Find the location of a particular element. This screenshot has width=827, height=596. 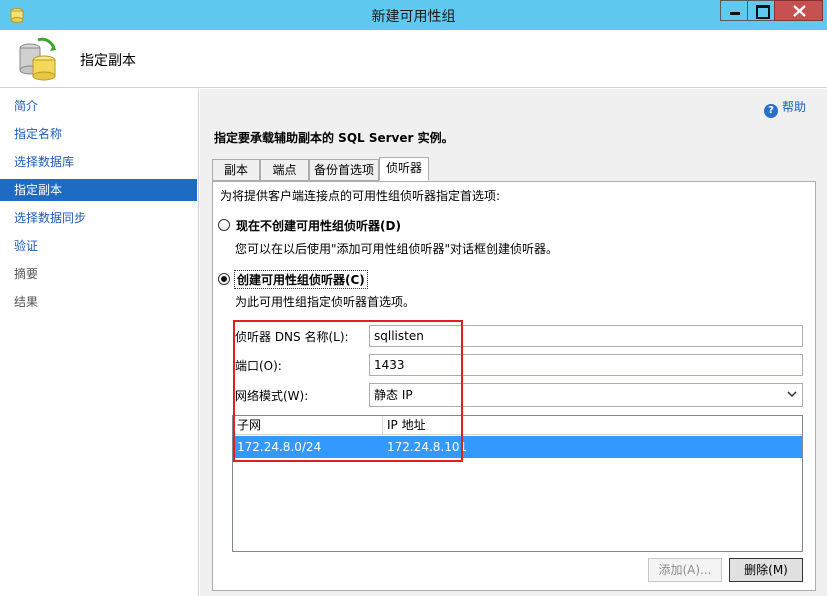

network-mode-value: 静态 IP is located at coordinates (393, 395).